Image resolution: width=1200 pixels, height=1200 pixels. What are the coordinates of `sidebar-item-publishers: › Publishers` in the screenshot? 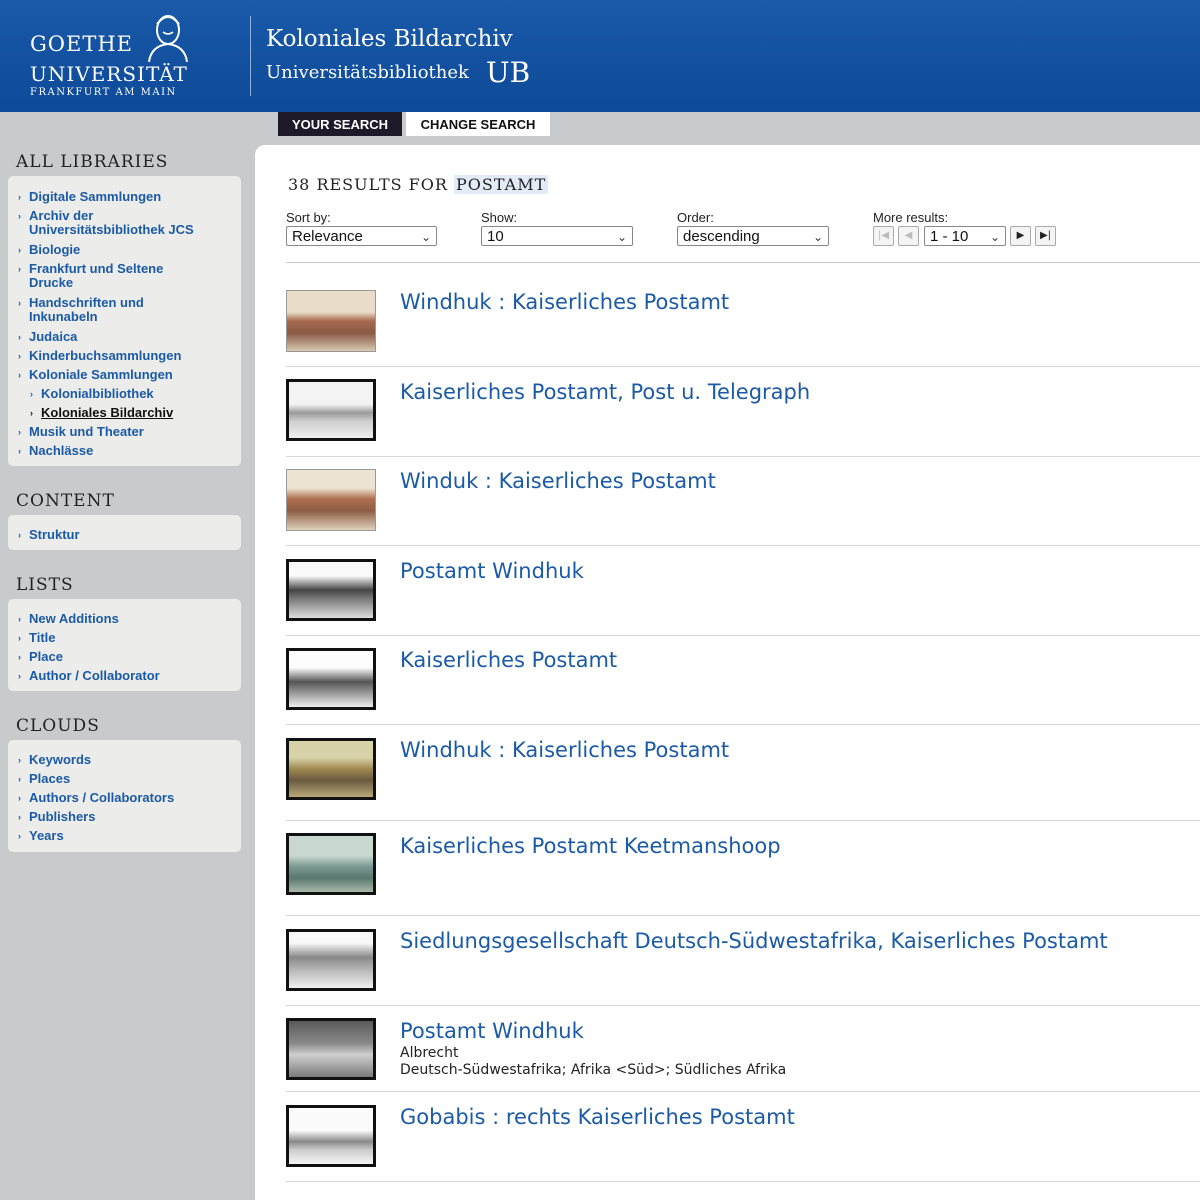 It's located at (56, 817).